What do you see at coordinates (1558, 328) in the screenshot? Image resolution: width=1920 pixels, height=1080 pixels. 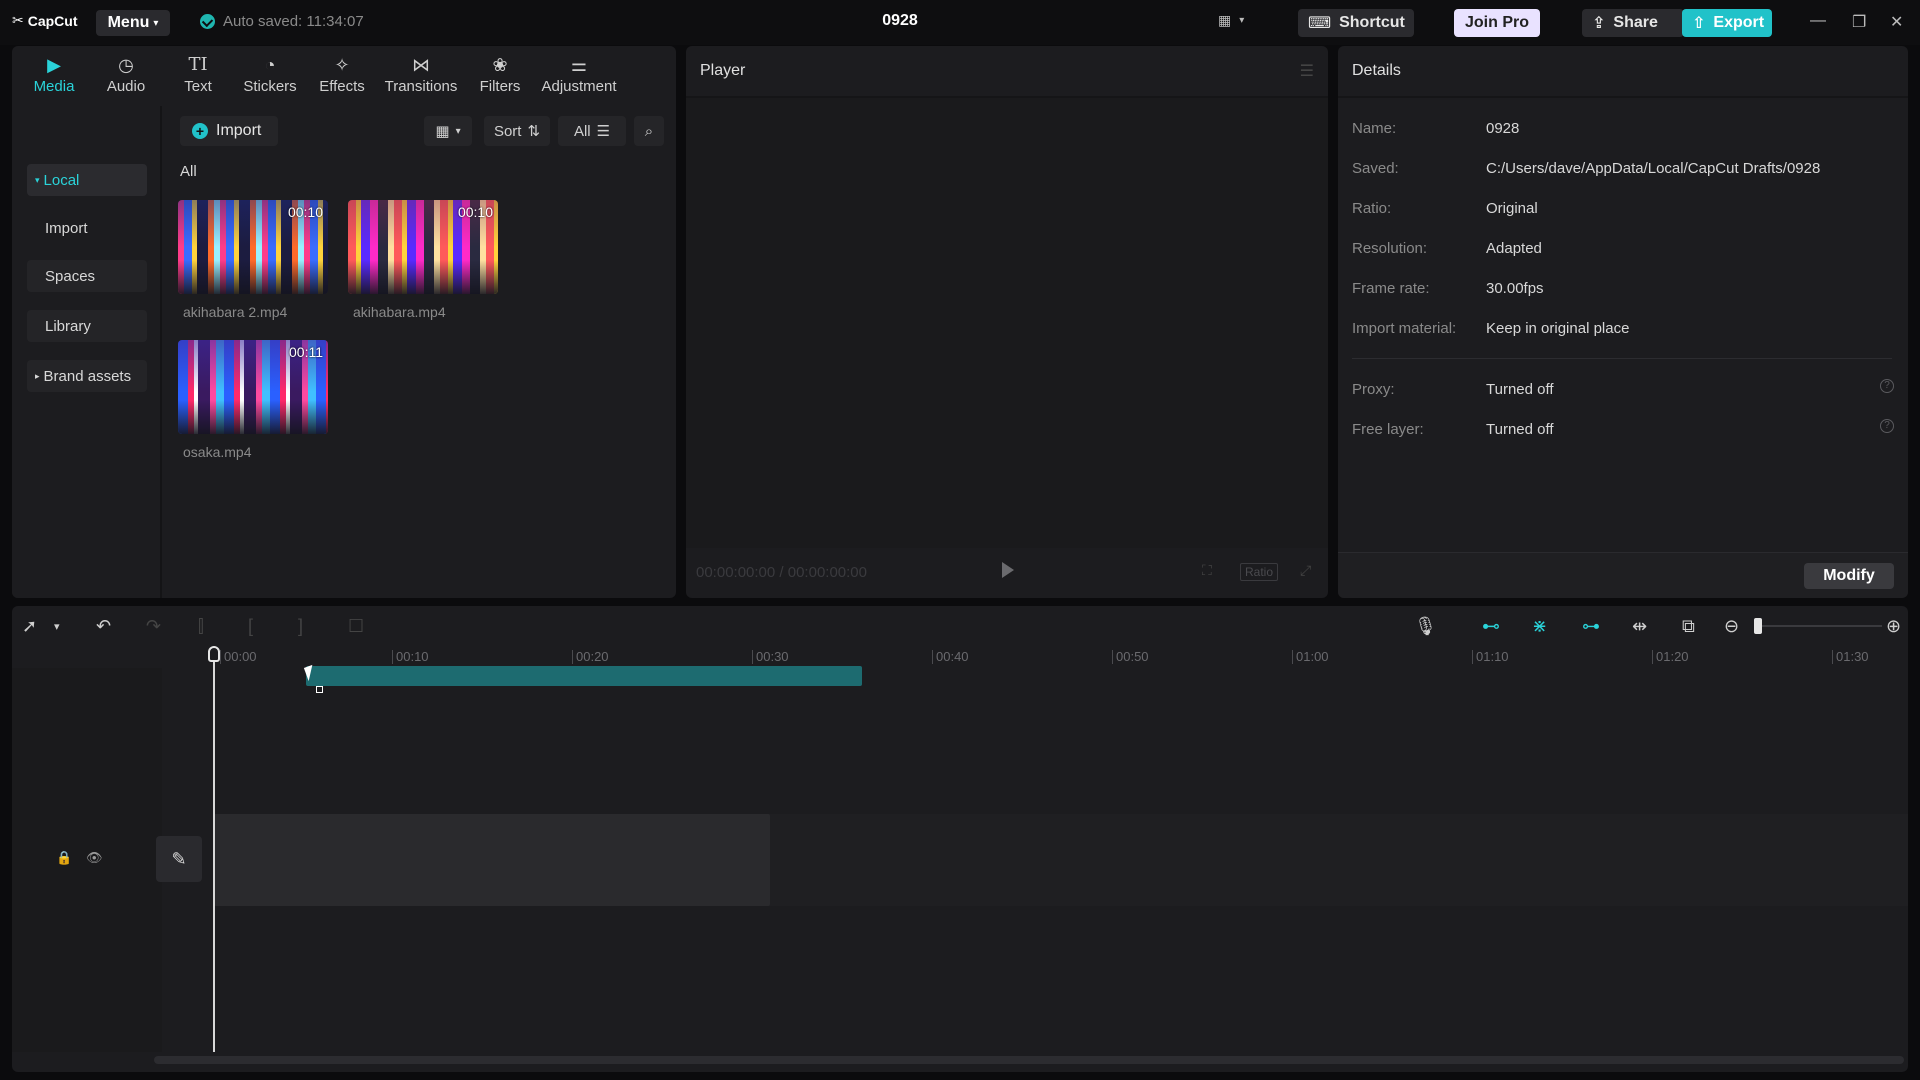 I see `detail-value: Keep in original place` at bounding box center [1558, 328].